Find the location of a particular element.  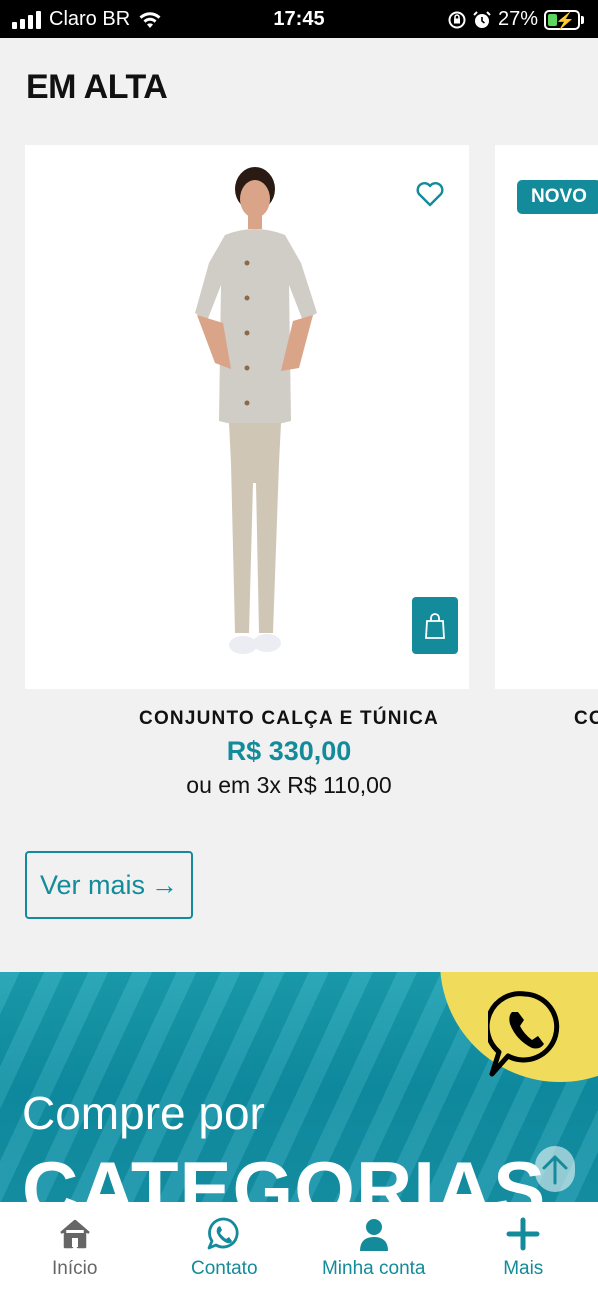

heart-icon is located at coordinates (430, 194).